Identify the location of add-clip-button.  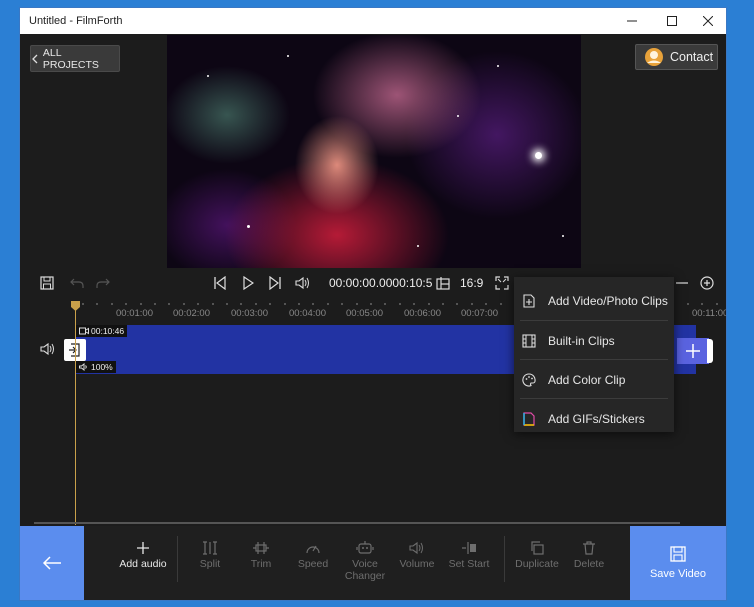
(693, 351).